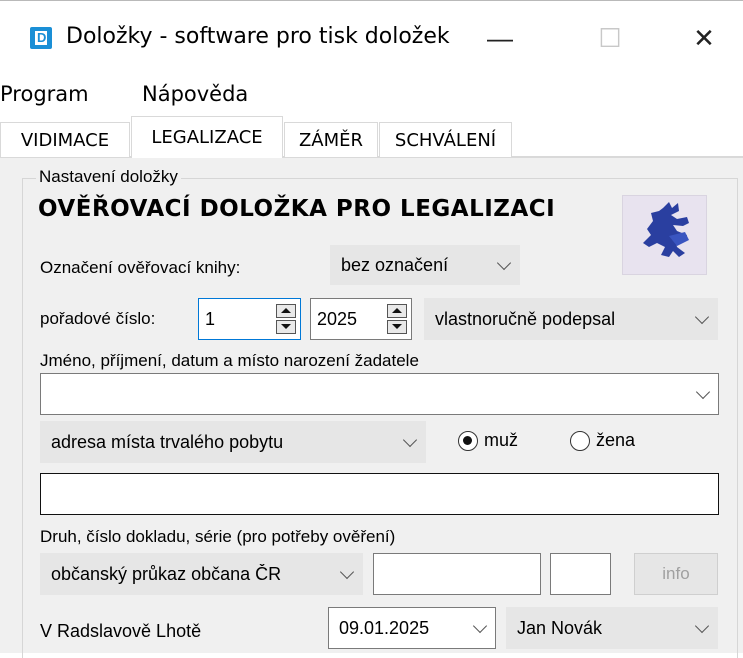  I want to click on app-icon-letter: D, so click(42, 37).